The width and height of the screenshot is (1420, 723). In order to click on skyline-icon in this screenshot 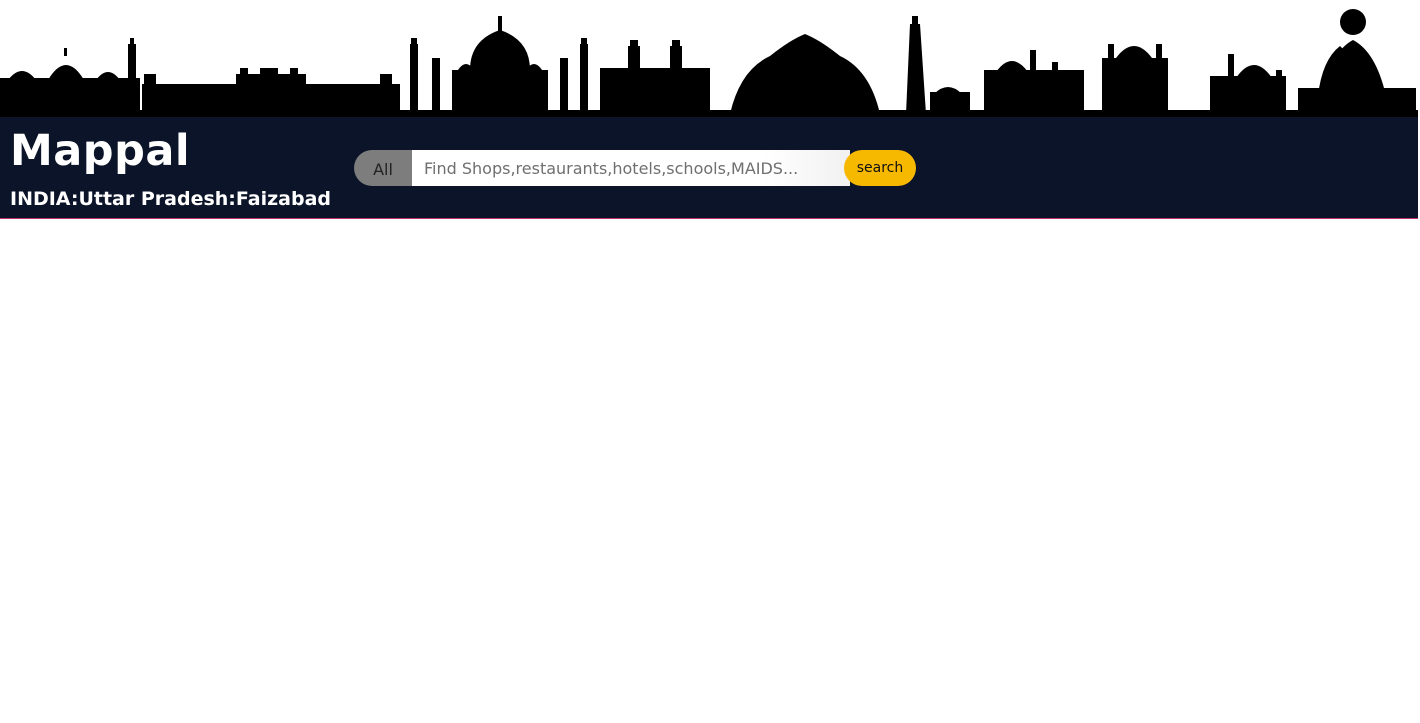, I will do `click(709, 63)`.